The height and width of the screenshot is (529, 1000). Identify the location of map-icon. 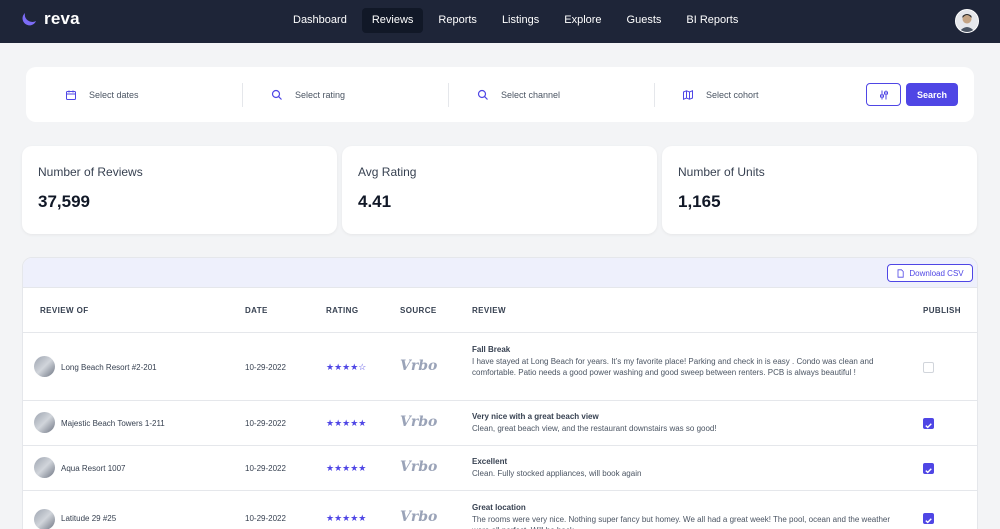
(688, 95).